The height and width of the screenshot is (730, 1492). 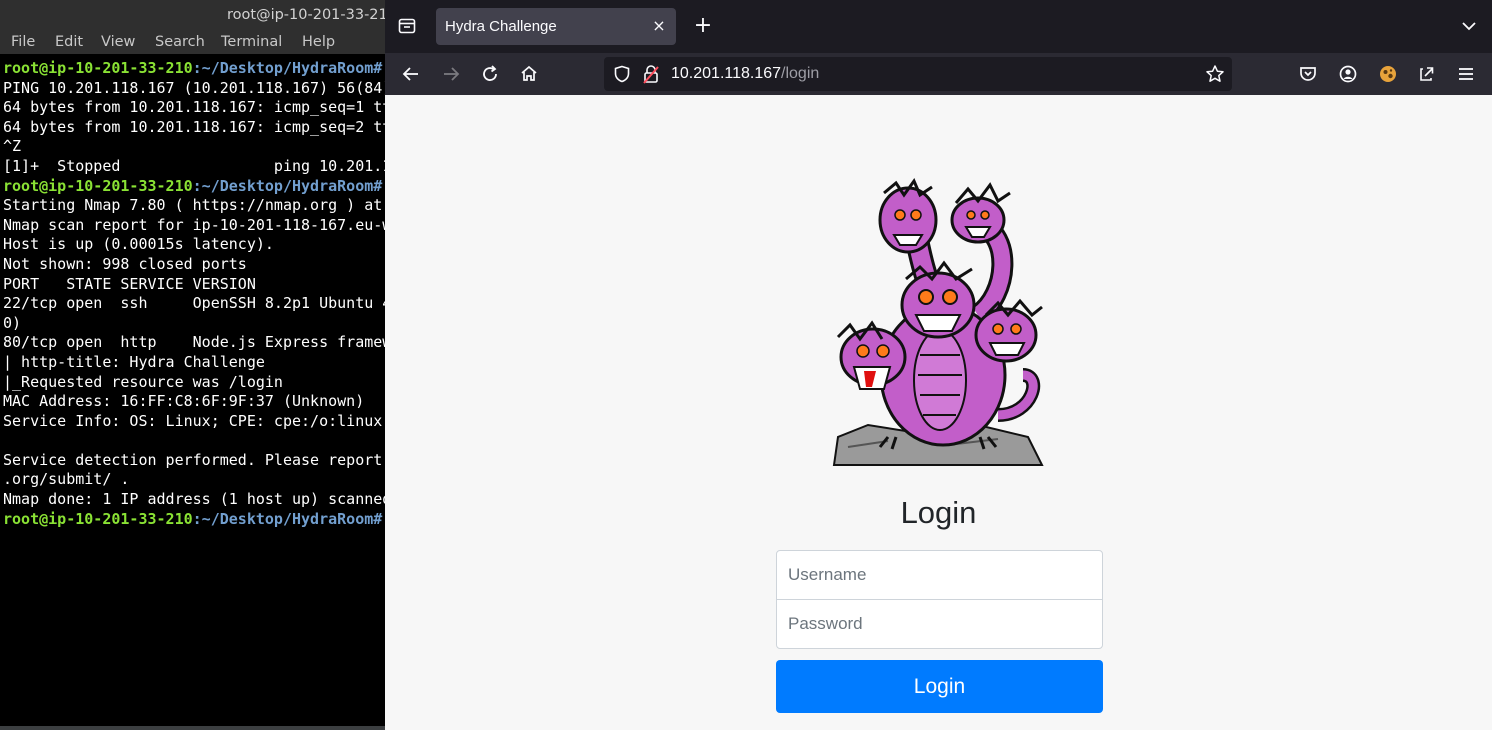 I want to click on terminal-line-text: PORT STATE SERVICE VERSION, so click(x=129, y=283).